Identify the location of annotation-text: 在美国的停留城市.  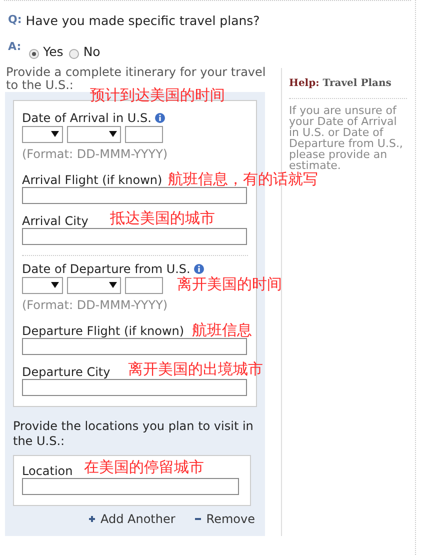
(144, 466).